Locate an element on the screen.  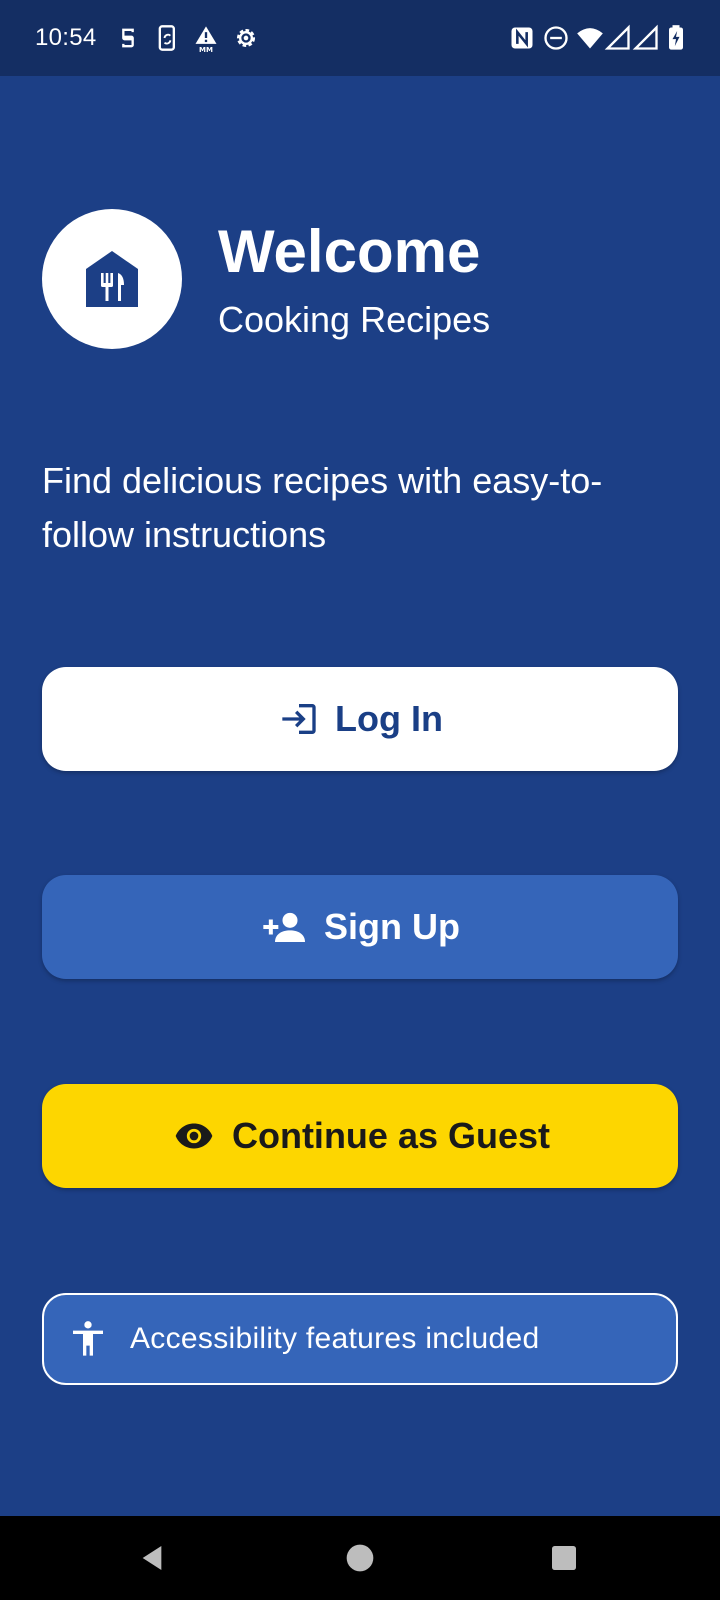
phone-sync-icon is located at coordinates (168, 38).